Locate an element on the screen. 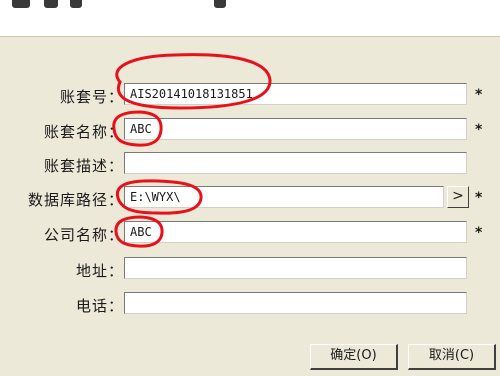 This screenshot has width=500, height=376. account-desc-field is located at coordinates (295, 163).